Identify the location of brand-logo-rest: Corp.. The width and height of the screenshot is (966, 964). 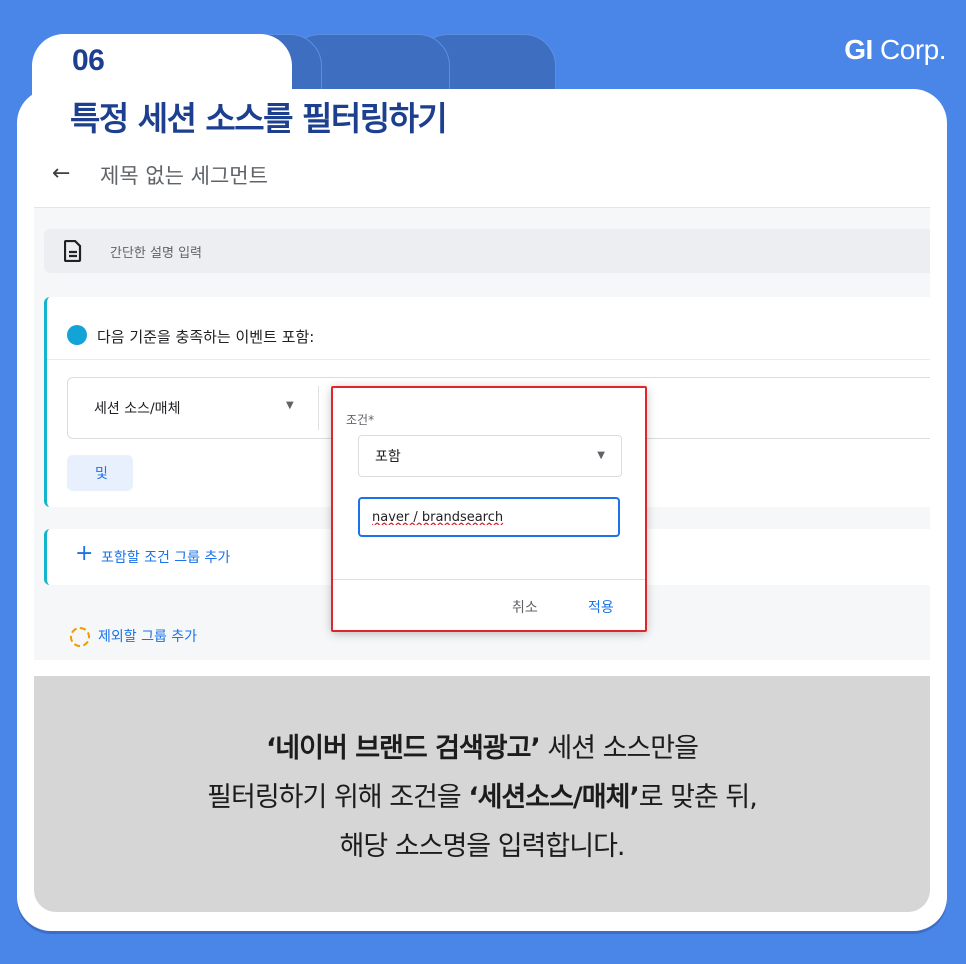
(909, 49).